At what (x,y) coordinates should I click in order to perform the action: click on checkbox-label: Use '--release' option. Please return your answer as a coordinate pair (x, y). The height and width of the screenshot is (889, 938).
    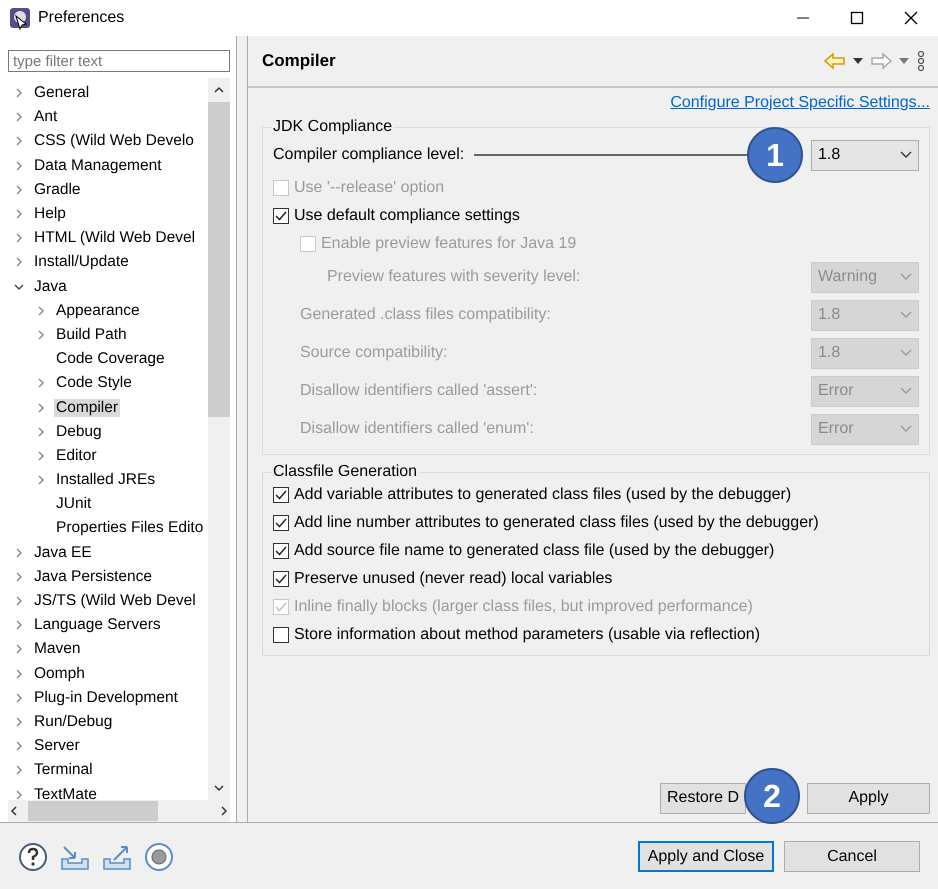
    Looking at the image, I should click on (369, 188).